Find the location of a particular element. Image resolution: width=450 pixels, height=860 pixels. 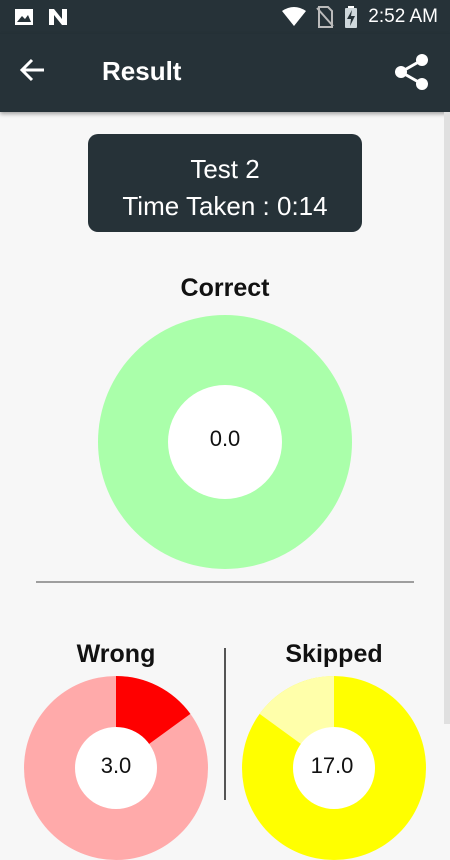

wifi-icon is located at coordinates (294, 17).